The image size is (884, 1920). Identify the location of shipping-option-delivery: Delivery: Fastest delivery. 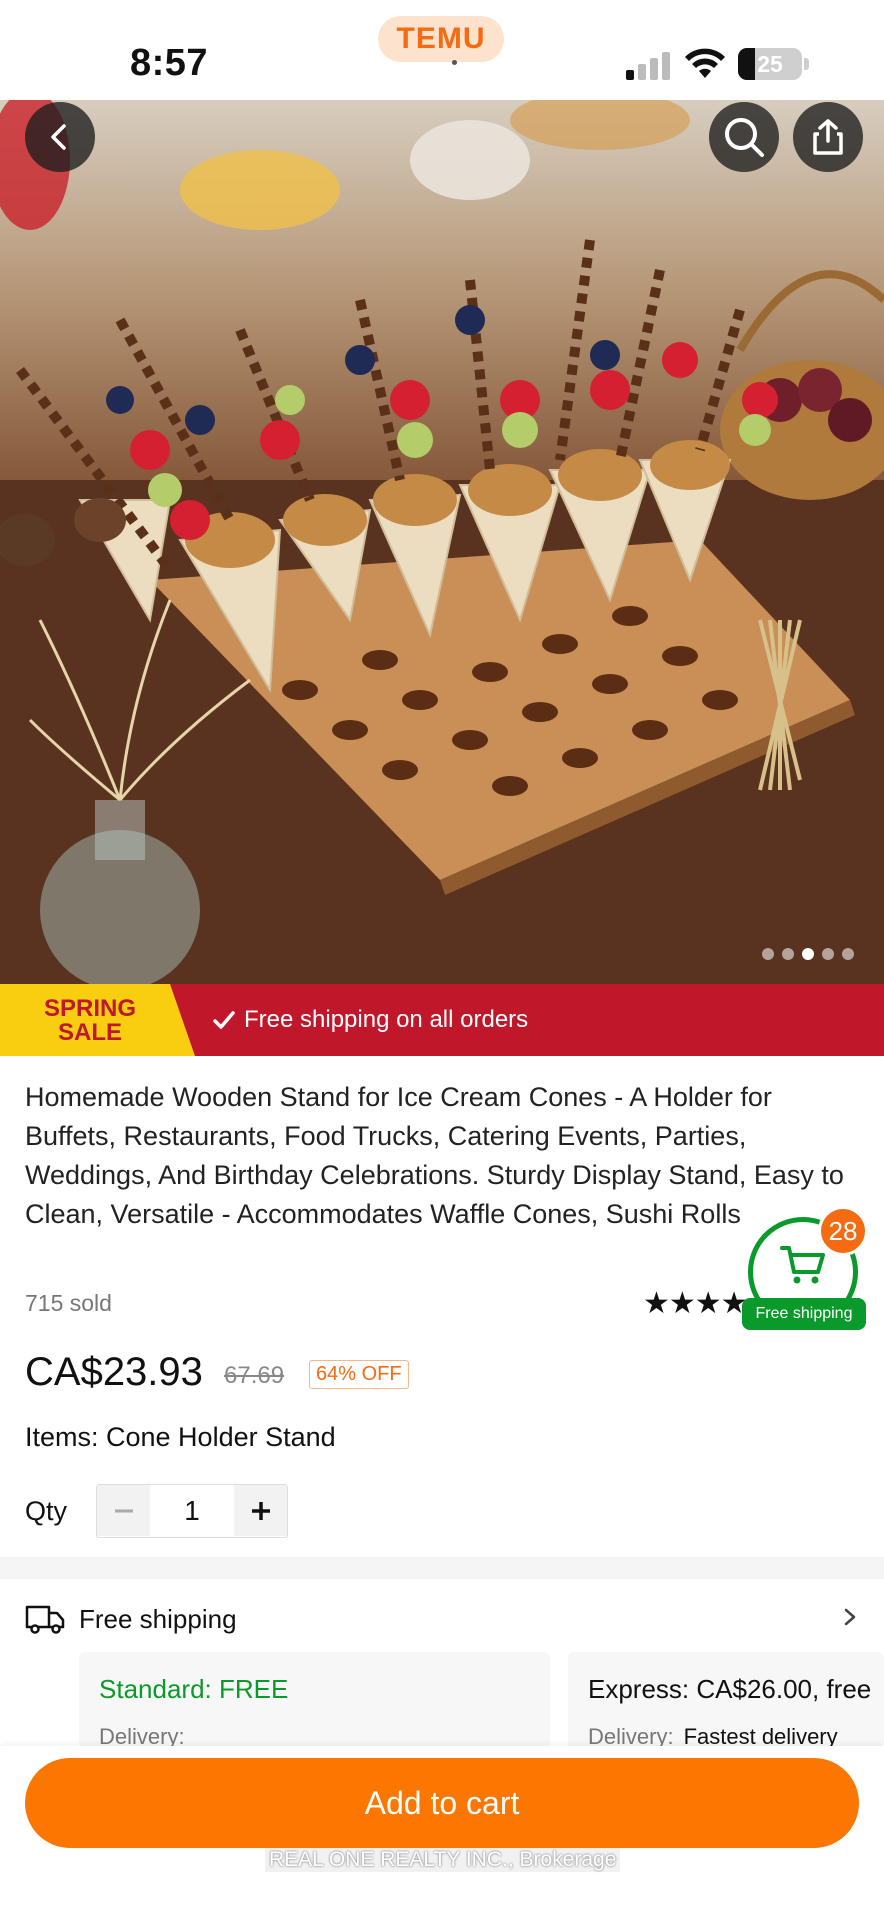
(713, 1736).